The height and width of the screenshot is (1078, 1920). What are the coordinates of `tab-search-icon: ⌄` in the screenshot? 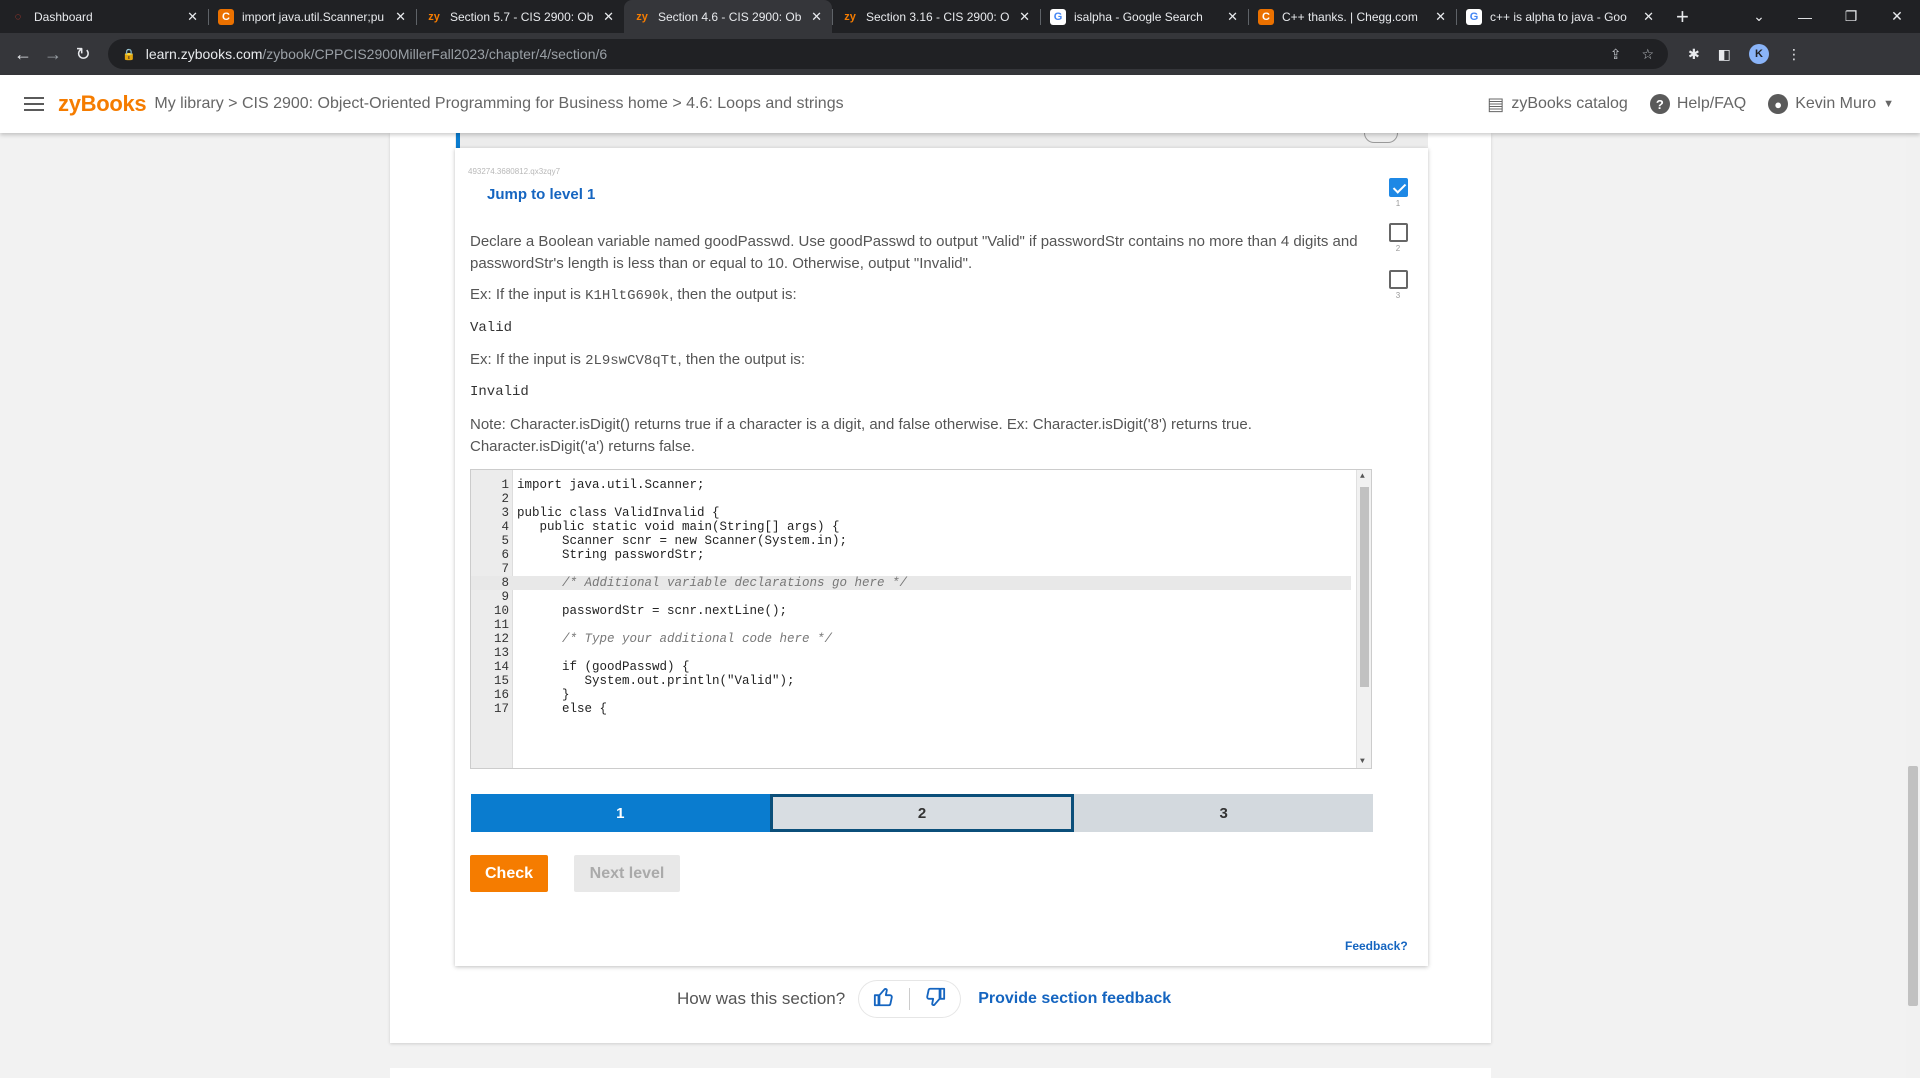 It's located at (1759, 16).